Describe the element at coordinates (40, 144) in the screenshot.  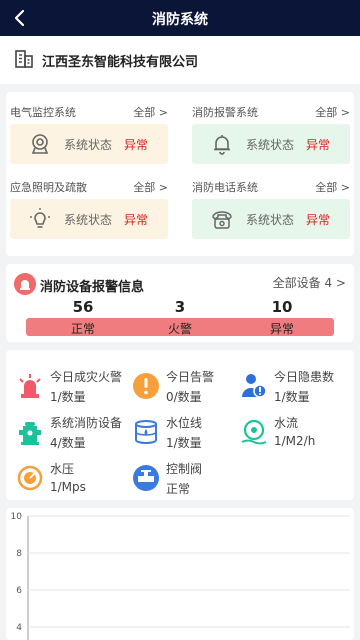
I see `camera-icon` at that location.